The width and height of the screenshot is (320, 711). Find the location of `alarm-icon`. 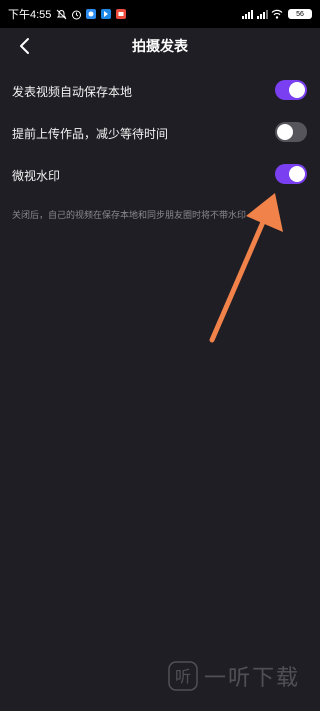

alarm-icon is located at coordinates (76, 14).